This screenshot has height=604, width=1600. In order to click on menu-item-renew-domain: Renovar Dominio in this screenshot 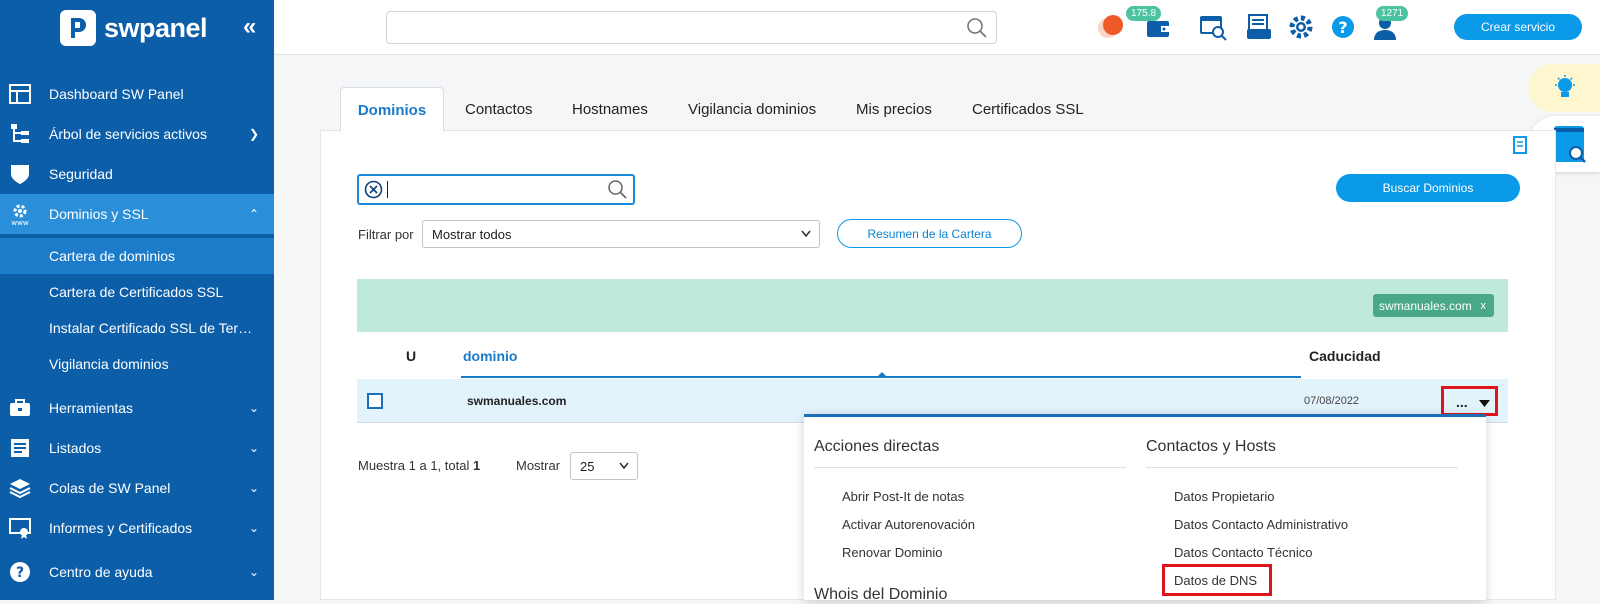, I will do `click(892, 552)`.